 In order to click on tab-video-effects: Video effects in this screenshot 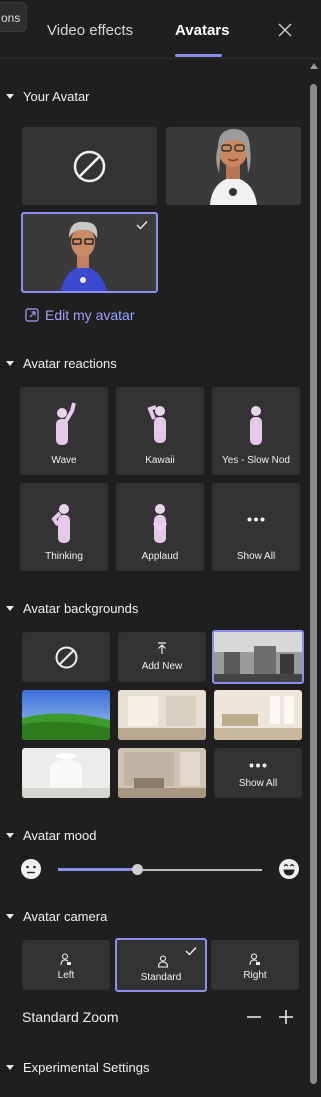, I will do `click(90, 30)`.